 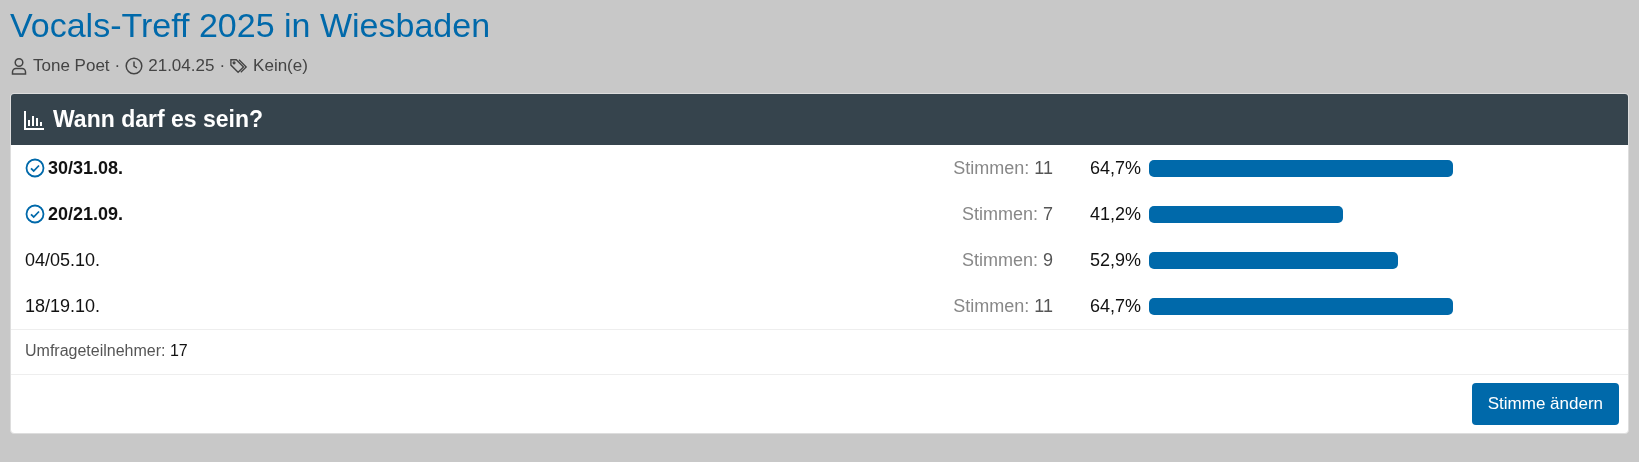 What do you see at coordinates (34, 119) in the screenshot?
I see `bar-chart-icon` at bounding box center [34, 119].